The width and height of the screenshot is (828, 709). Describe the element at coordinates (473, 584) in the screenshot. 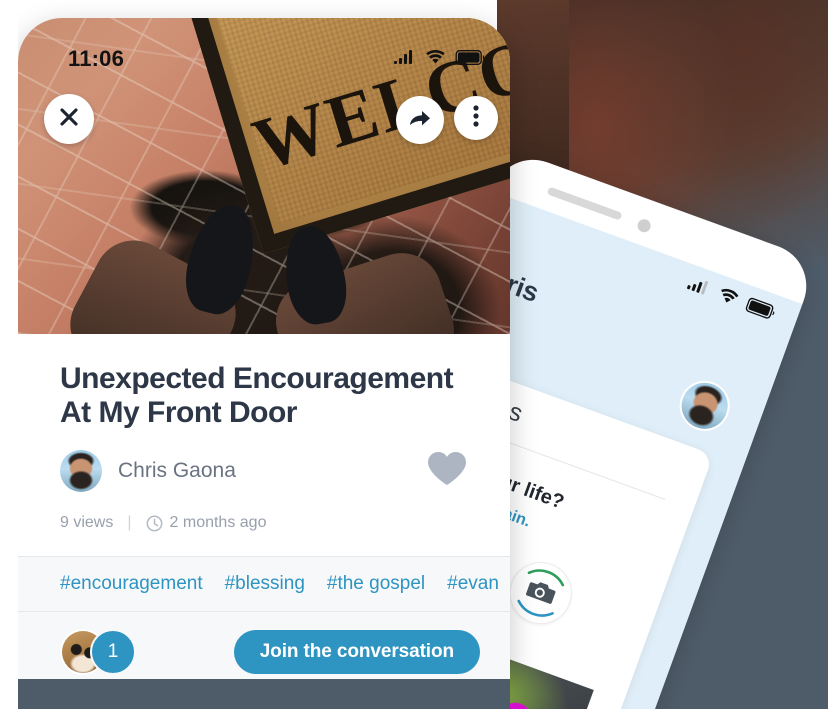

I see `hashtag-item: #evan` at that location.